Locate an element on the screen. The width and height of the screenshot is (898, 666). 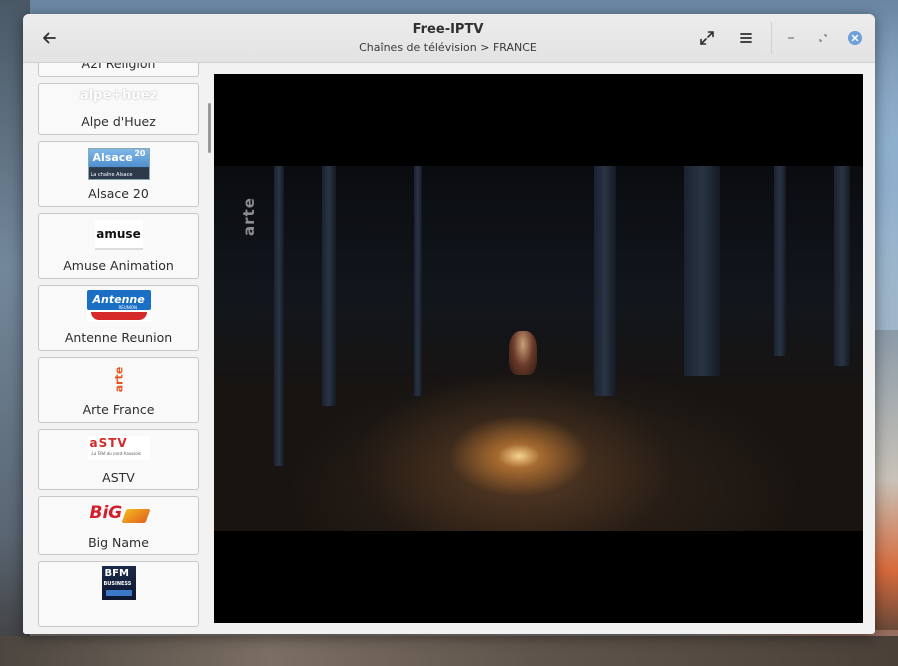
astv-logo: aSTV La Télé du nord-haussois is located at coordinates (118, 448).